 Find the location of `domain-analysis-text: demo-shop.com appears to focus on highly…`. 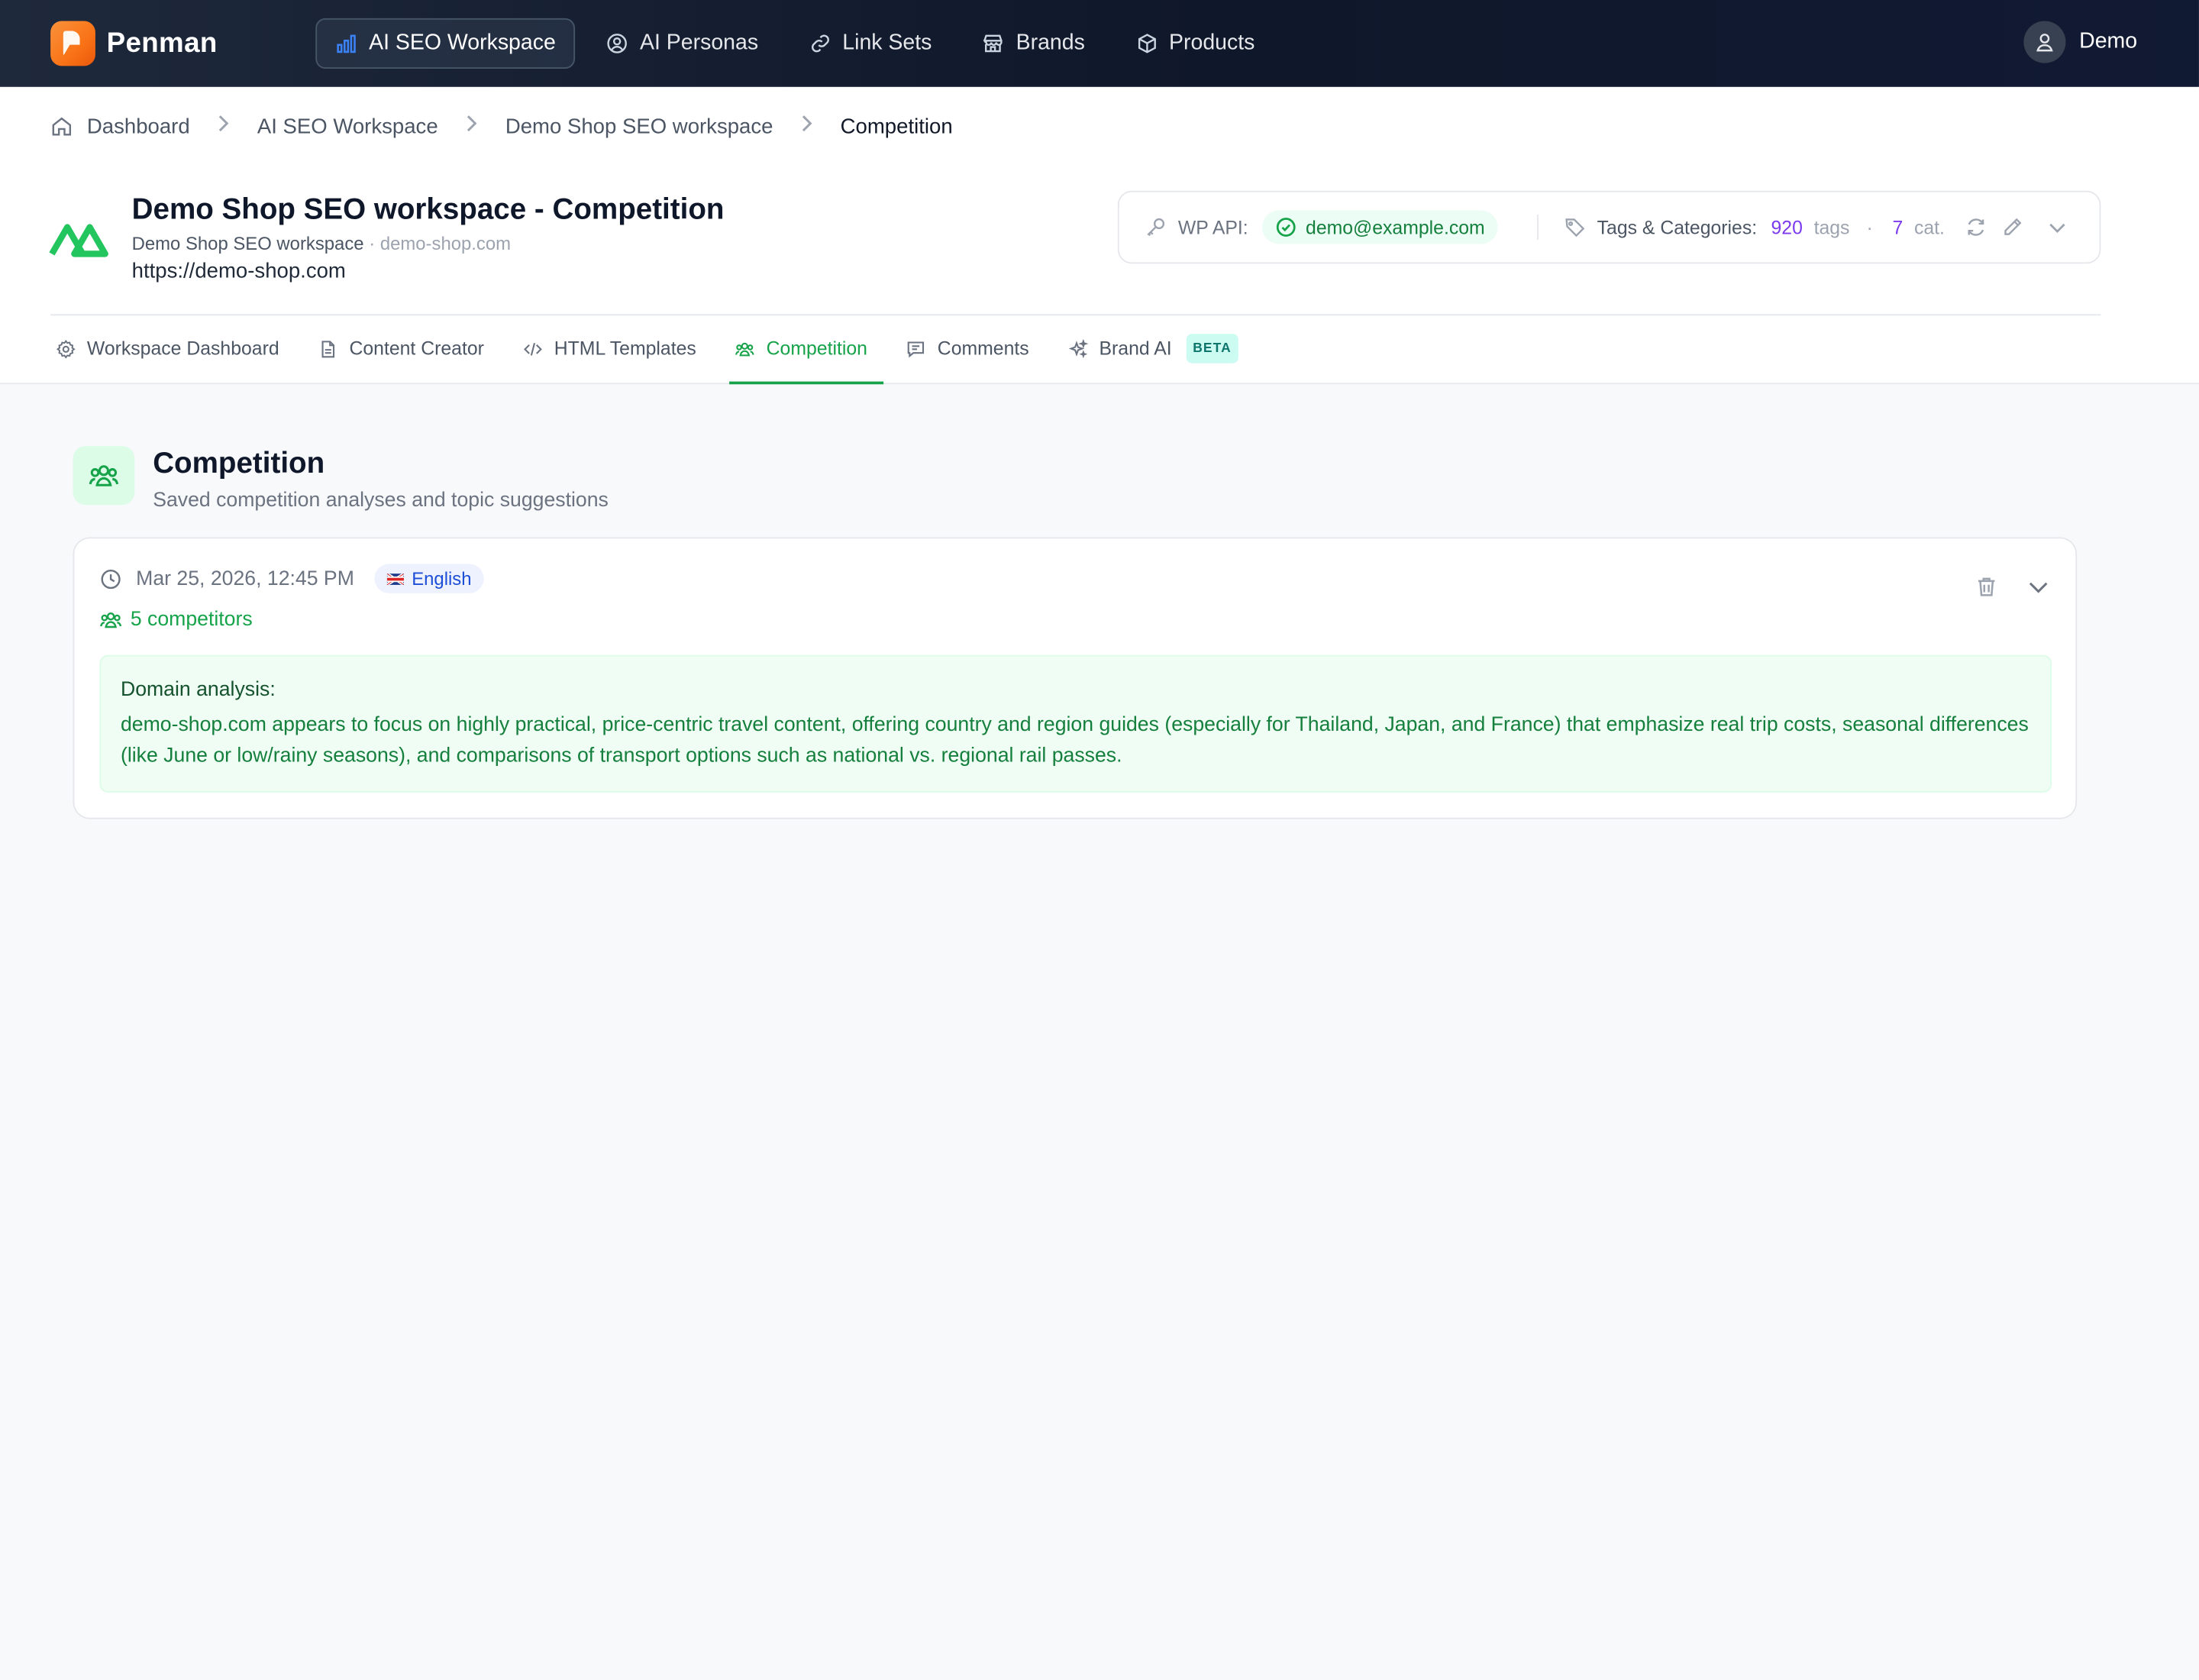

domain-analysis-text: demo-shop.com appears to focus on highly… is located at coordinates (1075, 740).